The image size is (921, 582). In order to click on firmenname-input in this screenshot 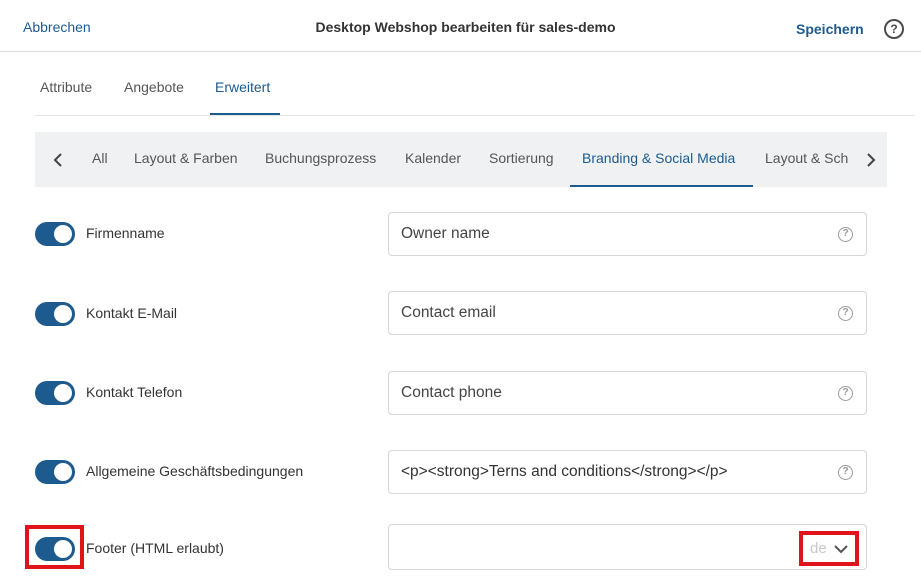, I will do `click(611, 234)`.